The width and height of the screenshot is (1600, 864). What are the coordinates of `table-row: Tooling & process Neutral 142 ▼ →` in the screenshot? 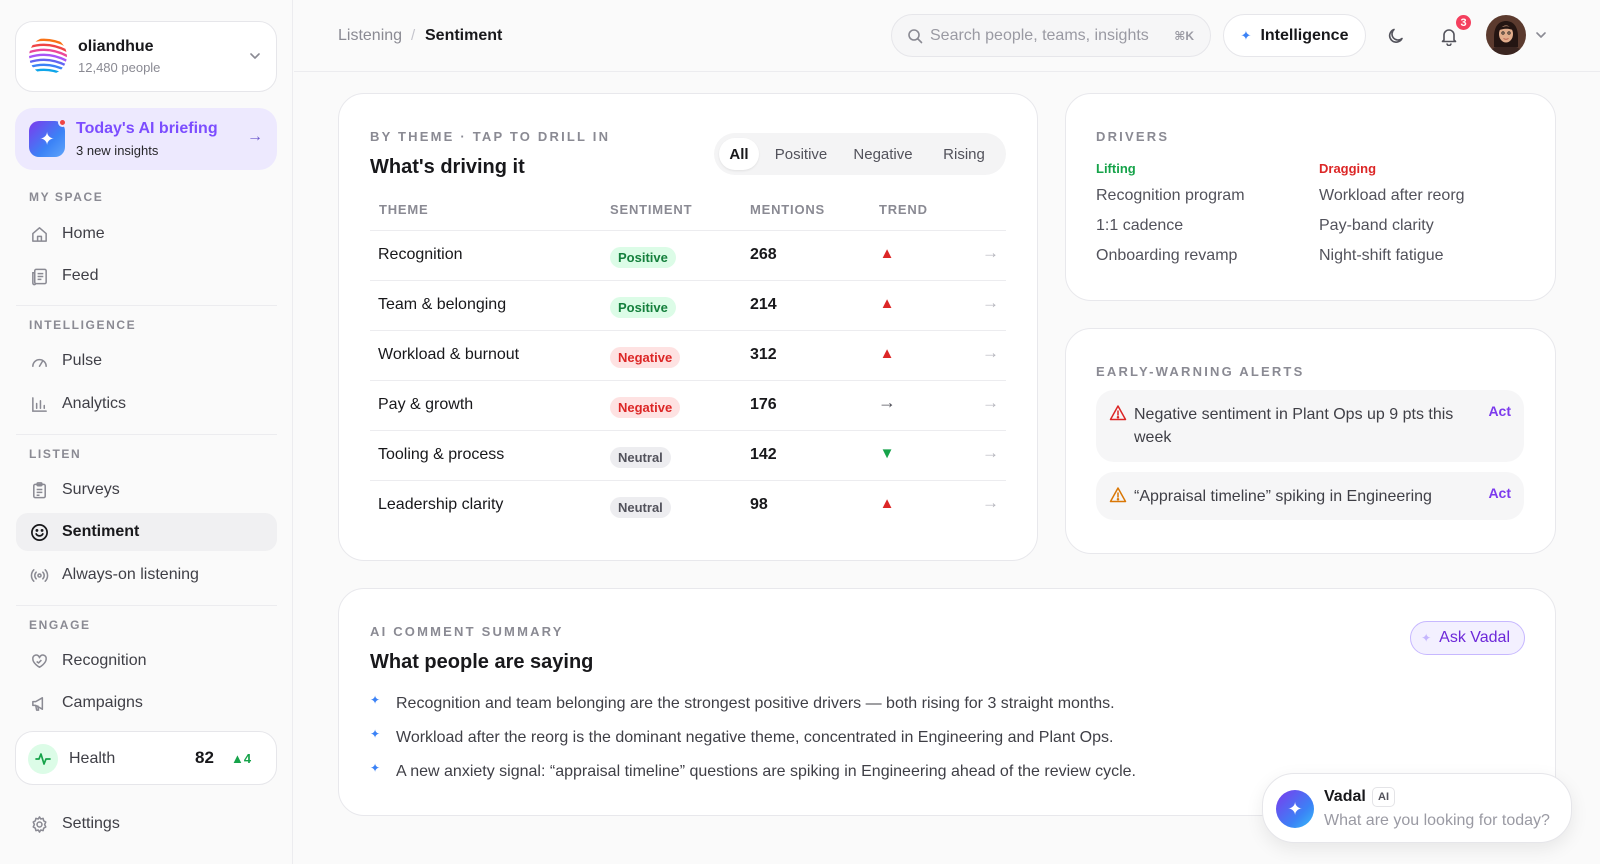 It's located at (688, 455).